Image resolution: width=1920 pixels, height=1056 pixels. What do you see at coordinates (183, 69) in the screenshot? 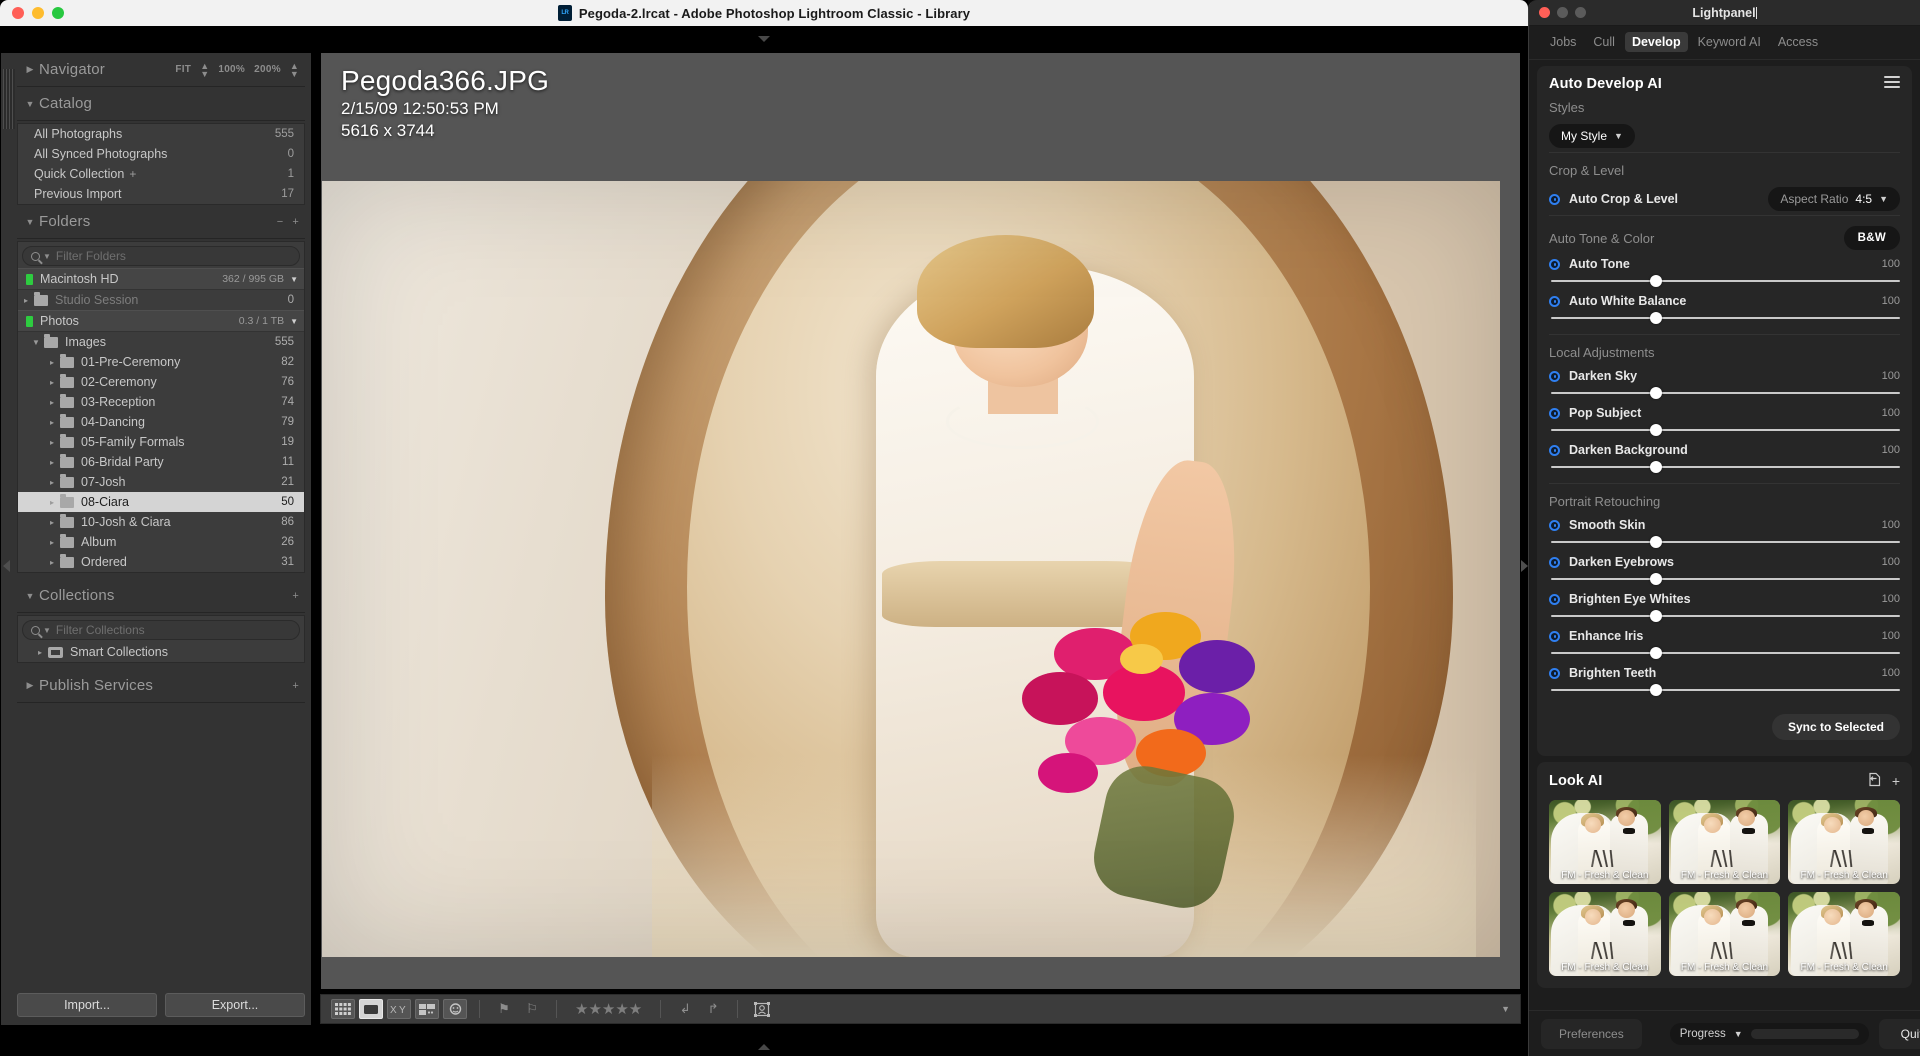
I see `zoom-fit-option: FIT` at bounding box center [183, 69].